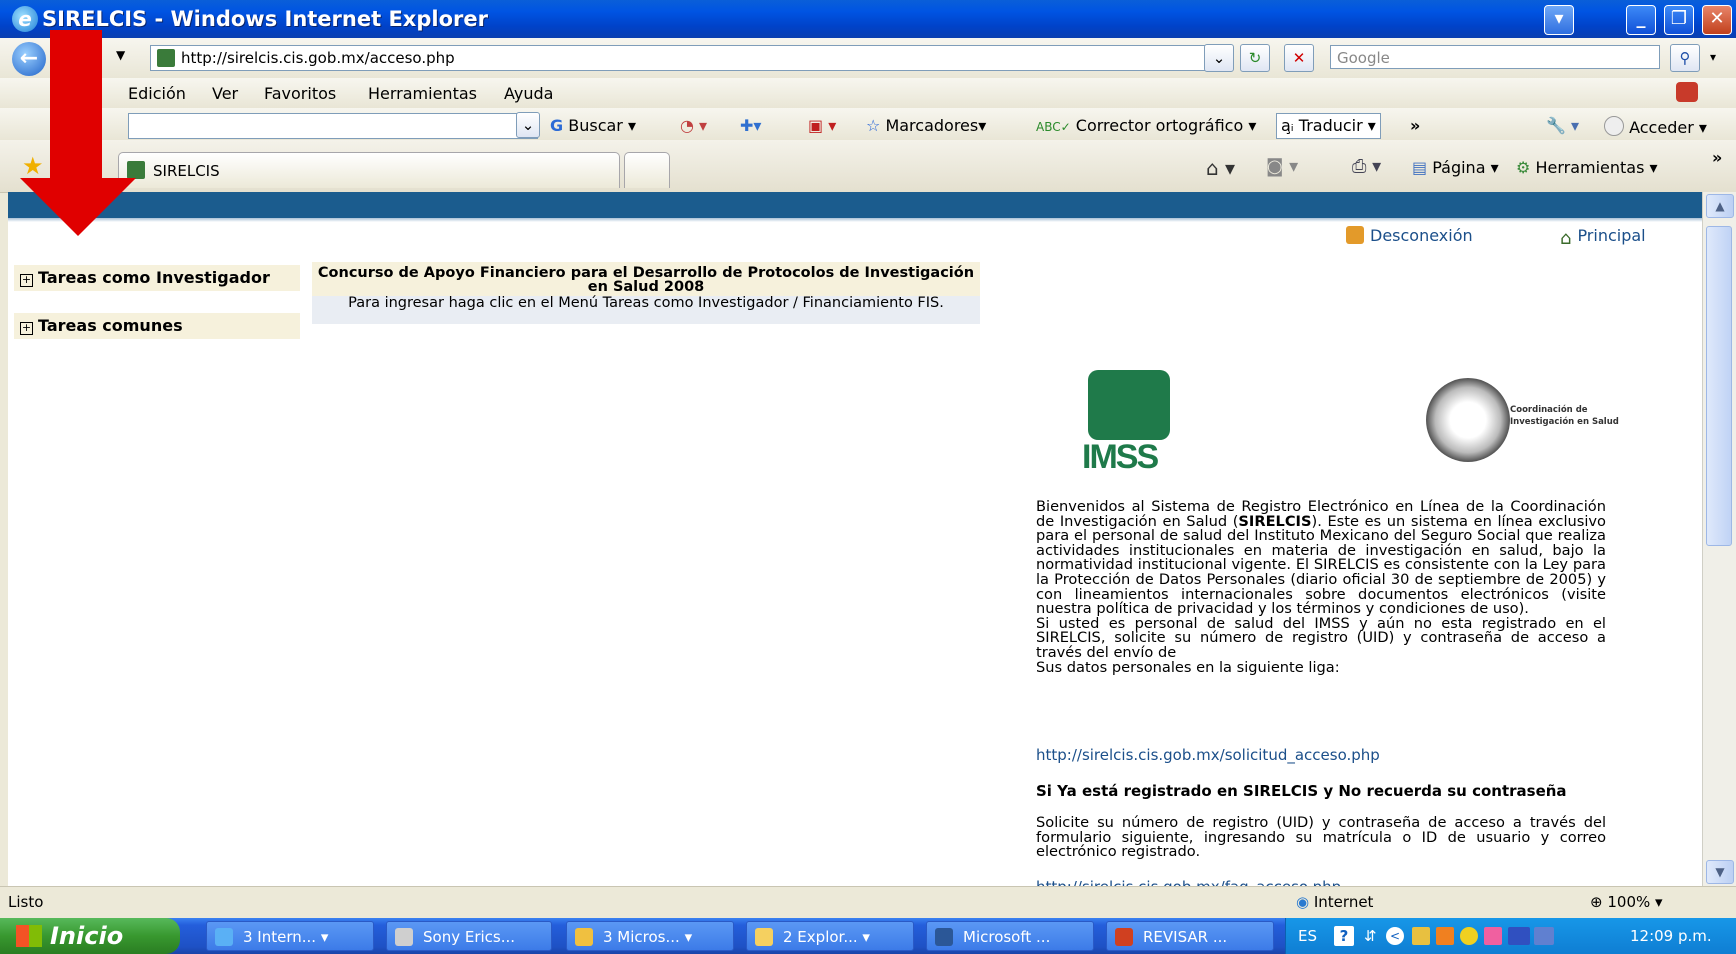  What do you see at coordinates (1717, 20) in the screenshot?
I see `close-button: ✕` at bounding box center [1717, 20].